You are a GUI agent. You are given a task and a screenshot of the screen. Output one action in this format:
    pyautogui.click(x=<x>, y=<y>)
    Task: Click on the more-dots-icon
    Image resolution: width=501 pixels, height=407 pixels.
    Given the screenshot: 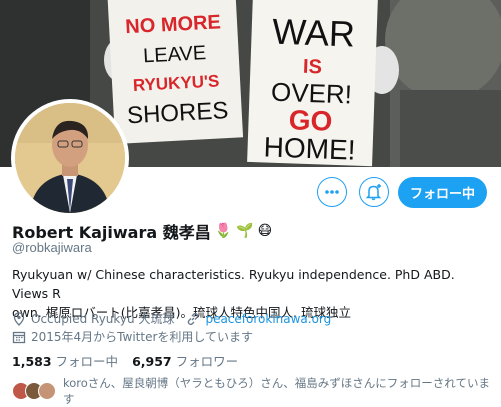 What is the action you would take?
    pyautogui.click(x=332, y=192)
    